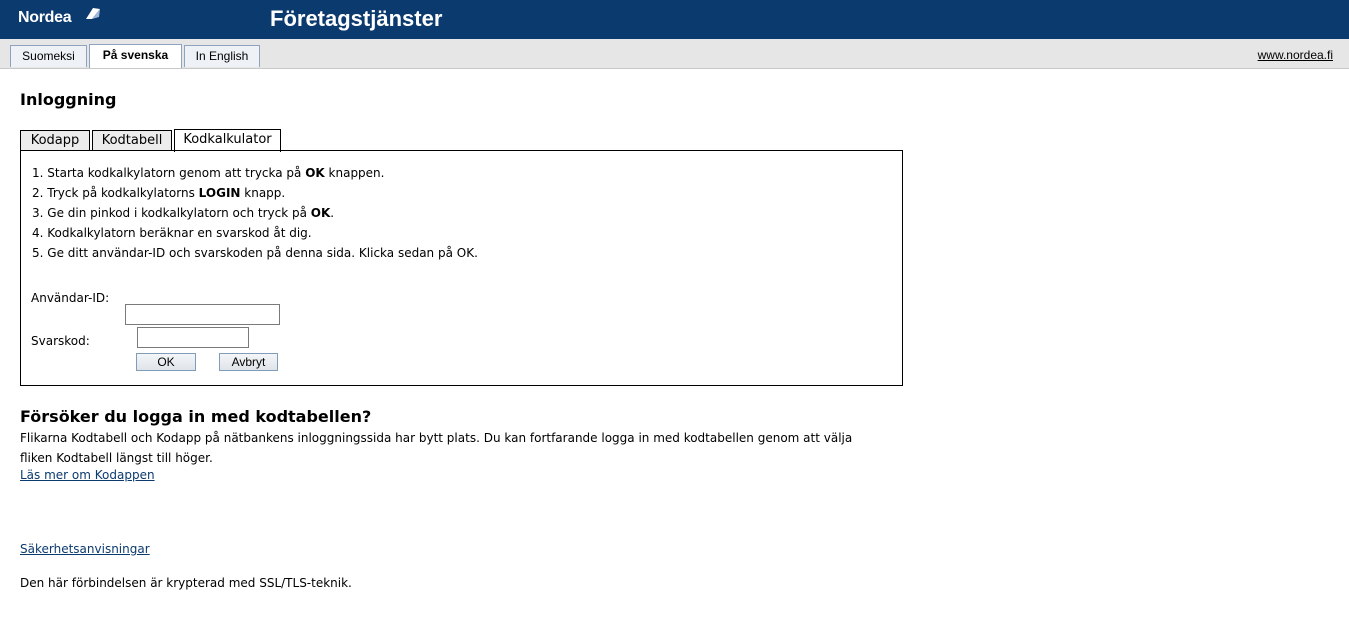 The image size is (1349, 632). Describe the element at coordinates (55, 140) in the screenshot. I see `tab-kodapp: Kodapp` at that location.